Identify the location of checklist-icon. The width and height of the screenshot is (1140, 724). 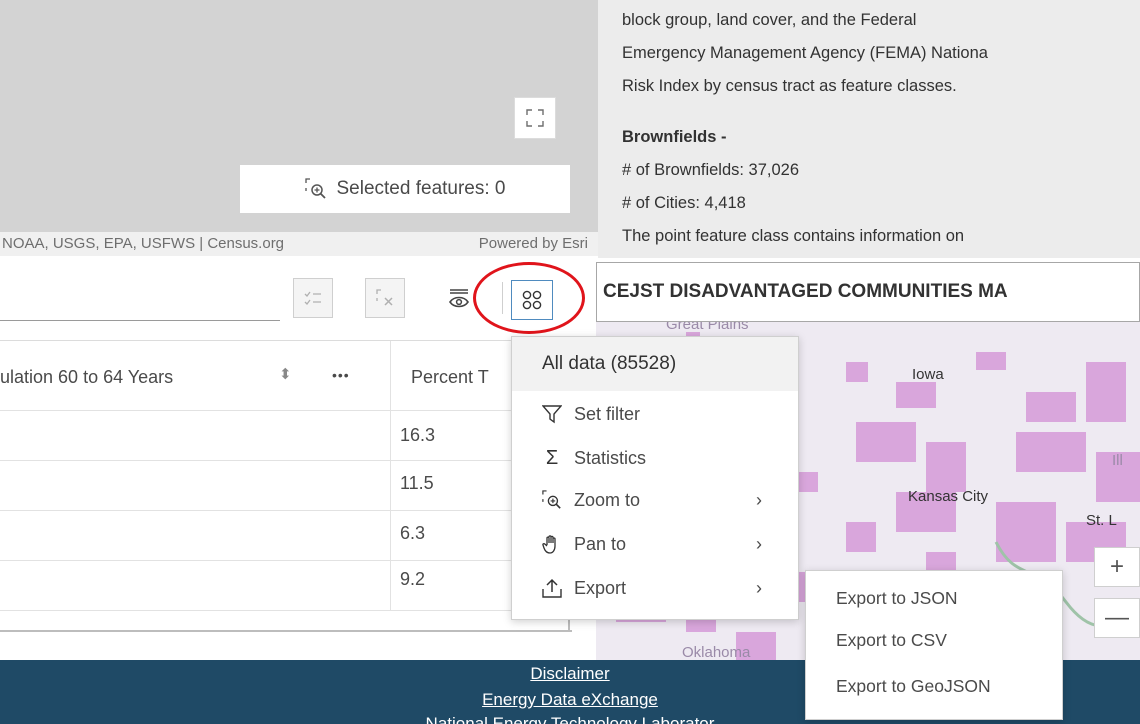
(312, 298).